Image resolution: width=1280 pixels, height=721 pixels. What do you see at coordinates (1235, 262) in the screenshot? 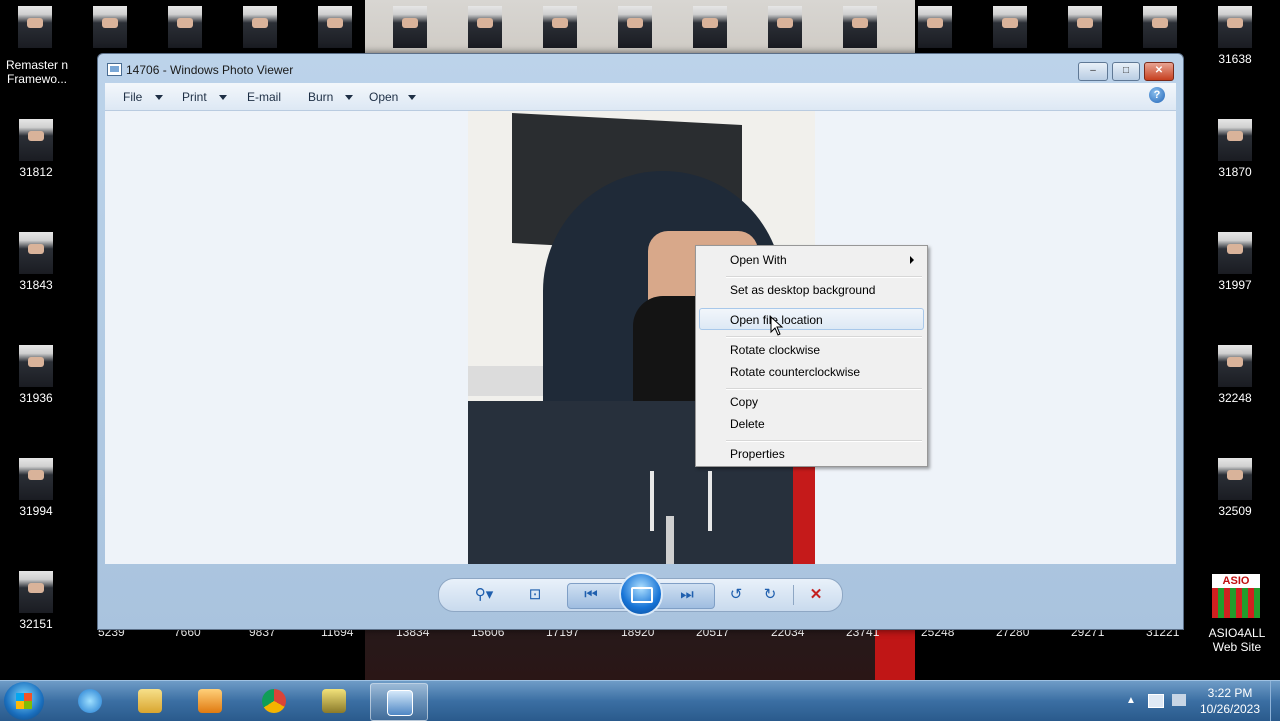
I see `desktop-icon: 31997` at bounding box center [1235, 262].